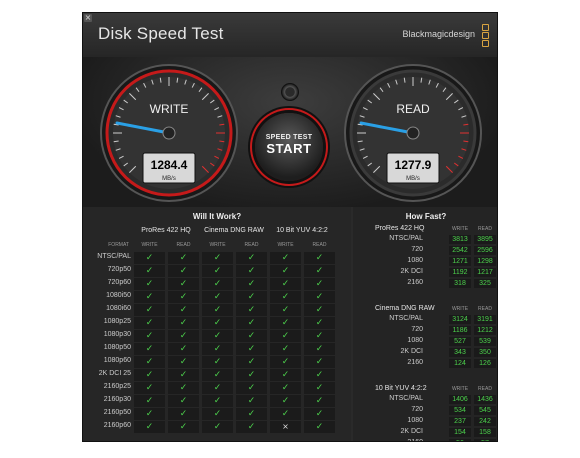 This screenshot has height=458, width=580. I want to click on write-speed-value: 124, so click(460, 363).